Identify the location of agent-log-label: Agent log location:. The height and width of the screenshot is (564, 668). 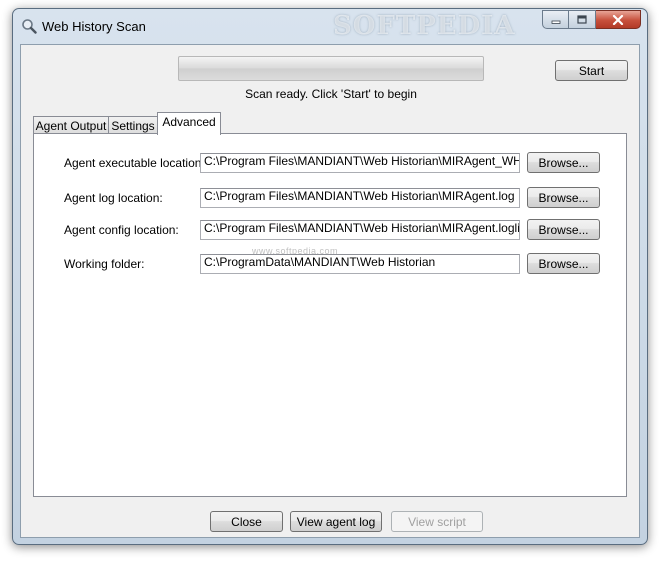
(113, 198).